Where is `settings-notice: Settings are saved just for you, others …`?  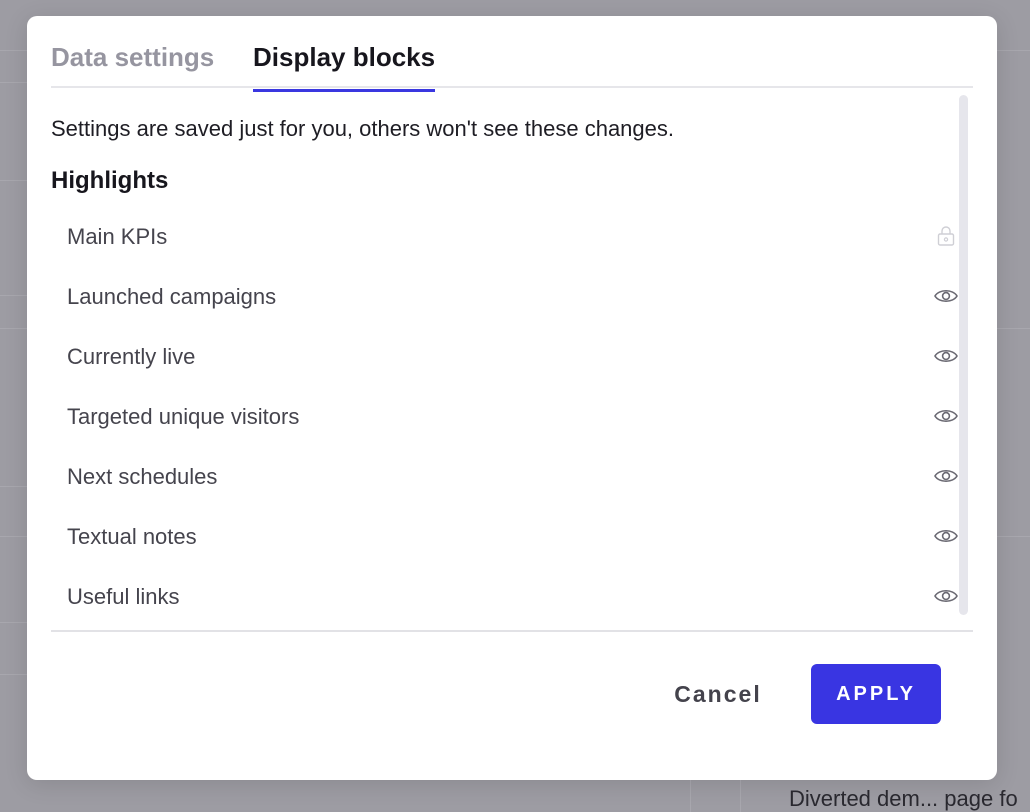 settings-notice: Settings are saved just for you, others … is located at coordinates (363, 128).